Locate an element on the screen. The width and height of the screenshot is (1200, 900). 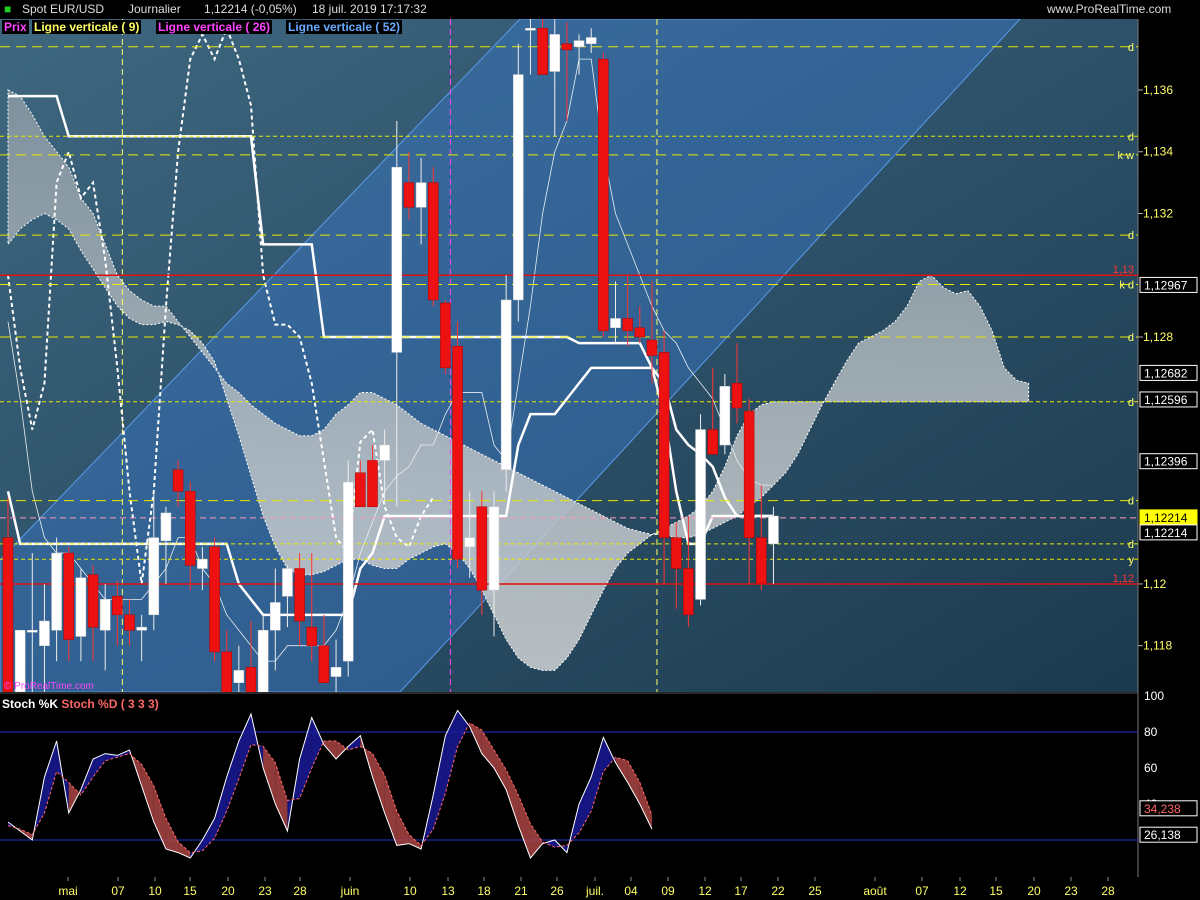
legend-vline-26-label: Ligne verticale ( 26) is located at coordinates (214, 27).